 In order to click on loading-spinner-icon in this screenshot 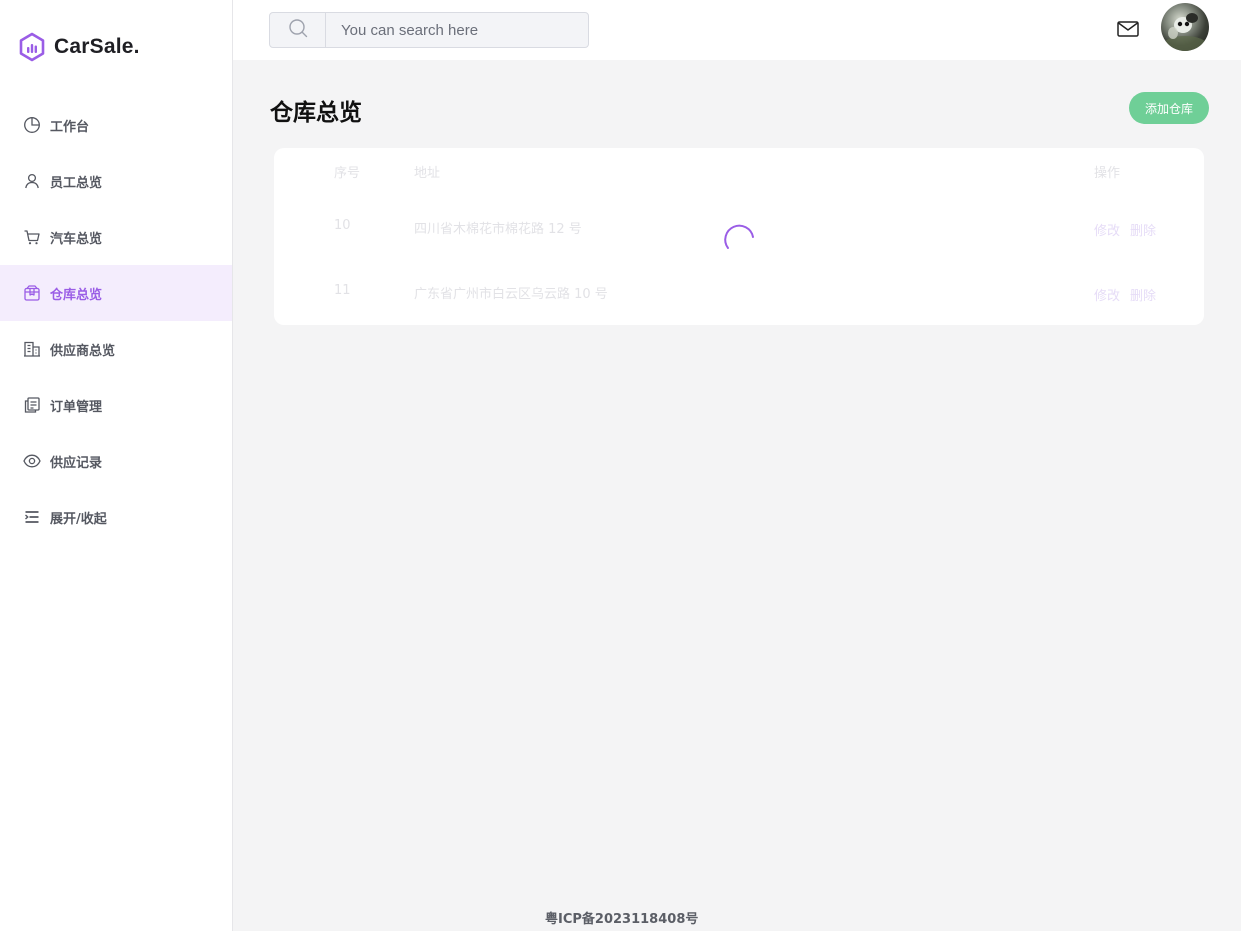, I will do `click(739, 237)`.